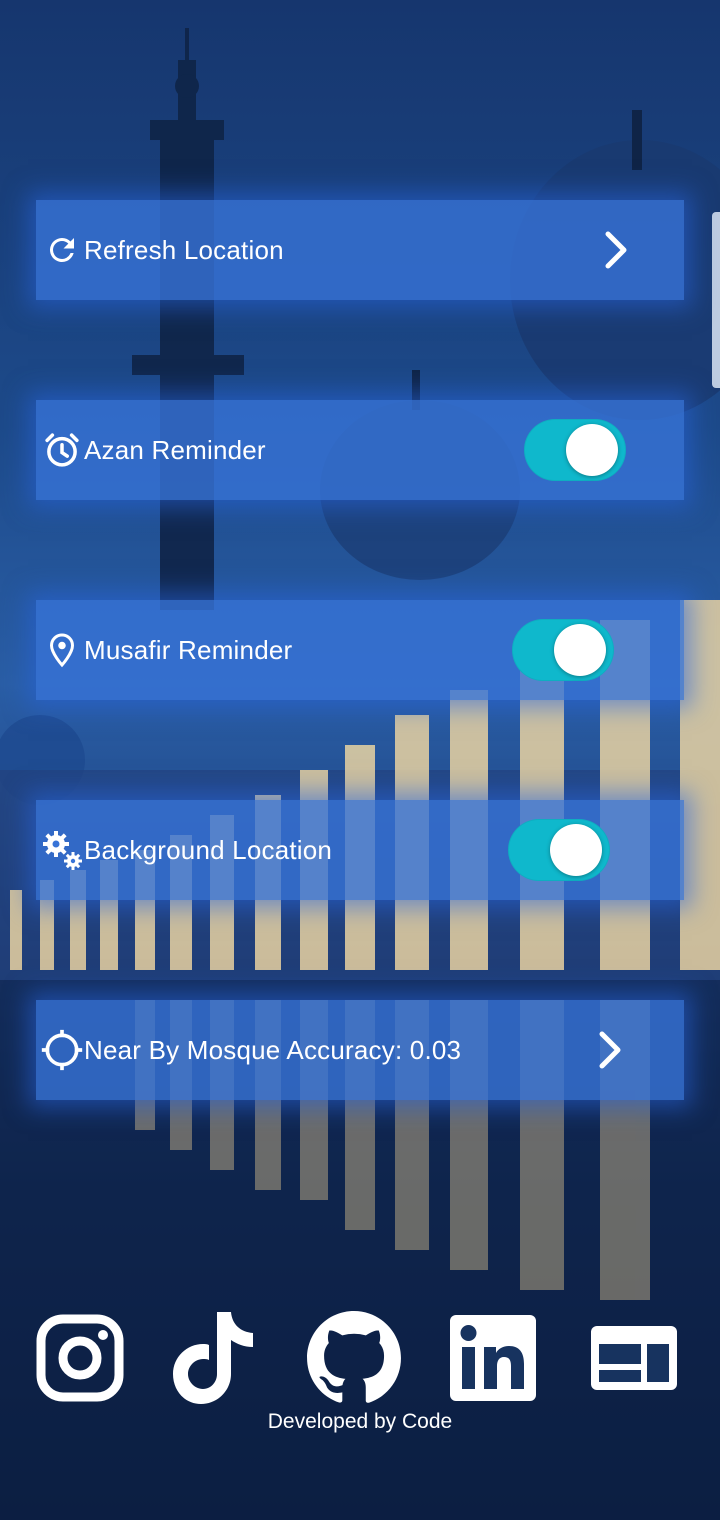  What do you see at coordinates (208, 849) in the screenshot?
I see `background-location-label: Background Location` at bounding box center [208, 849].